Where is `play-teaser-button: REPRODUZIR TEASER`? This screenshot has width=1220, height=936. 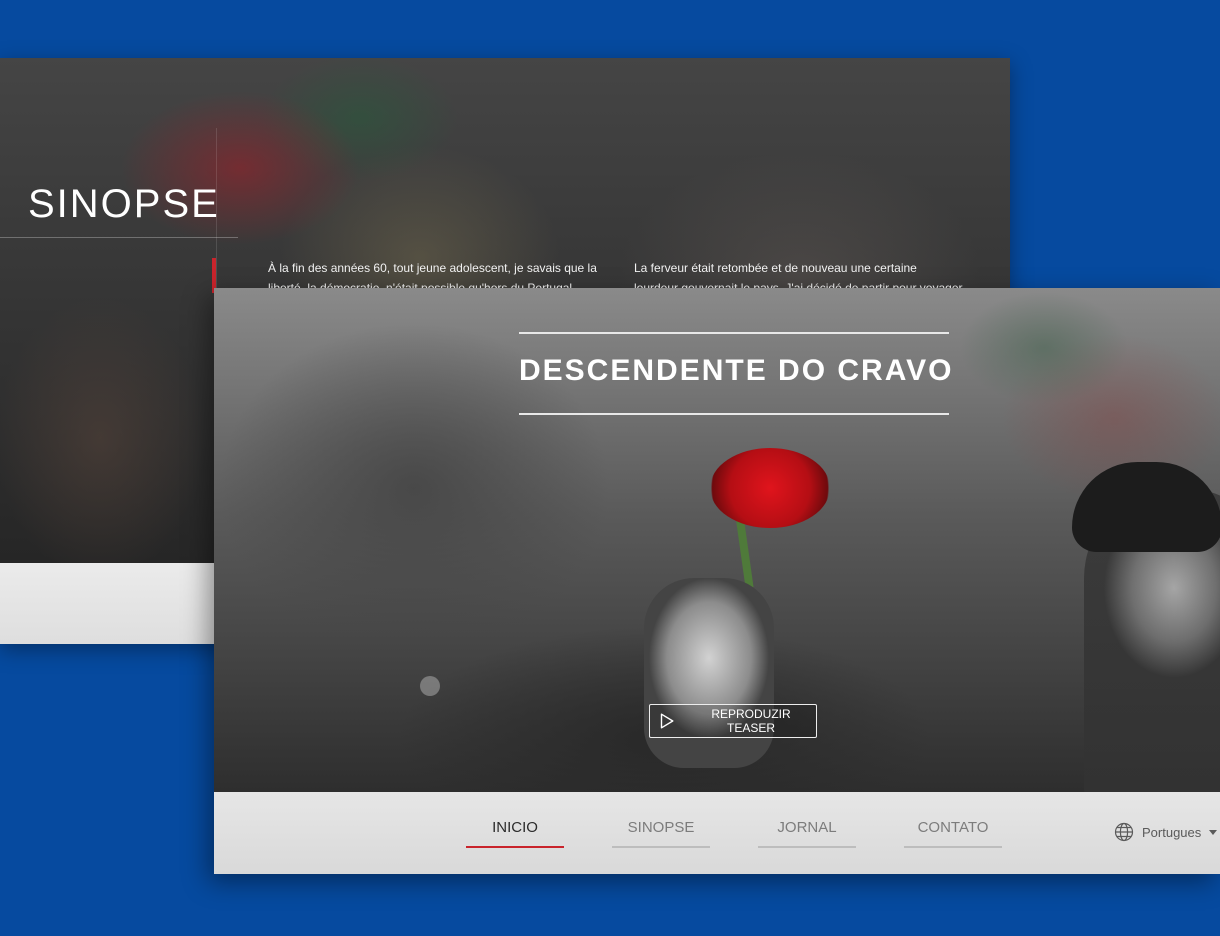
play-teaser-button: REPRODUZIR TEASER is located at coordinates (733, 721).